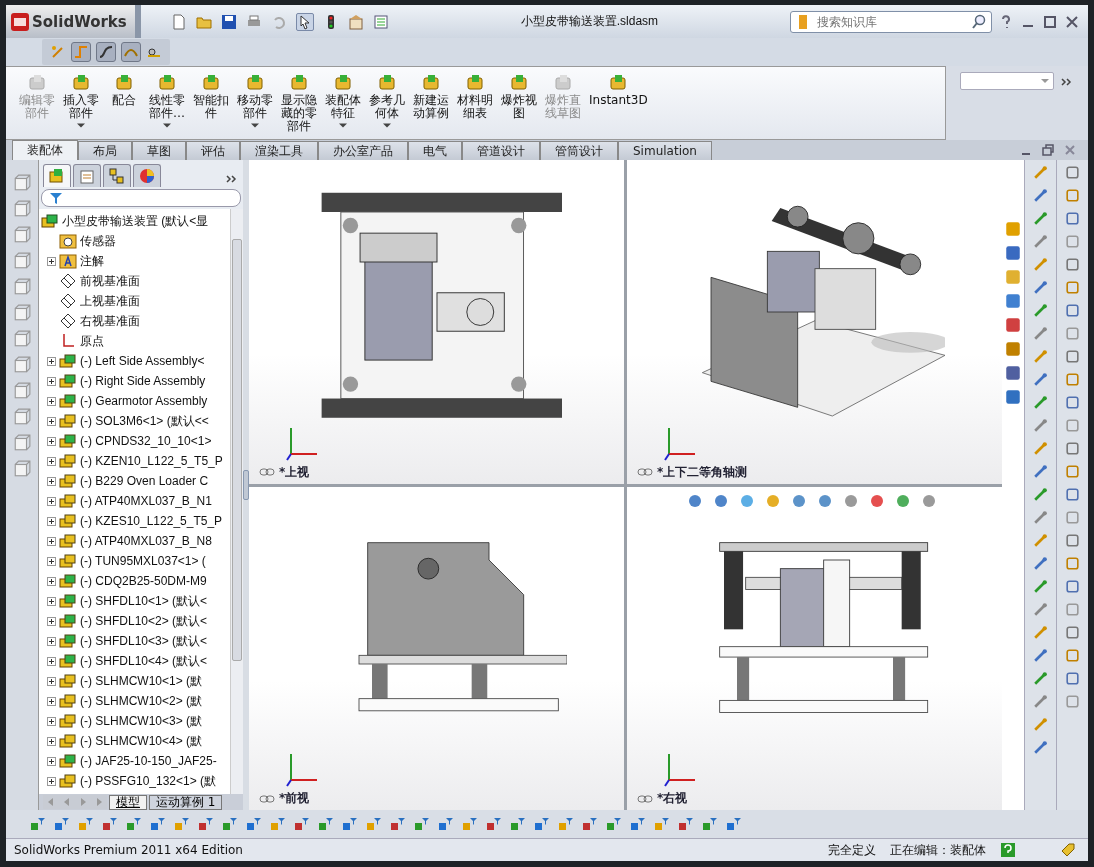  I want to click on tree-item: (-) SHFDL10<1> (默认<, so click(144, 601).